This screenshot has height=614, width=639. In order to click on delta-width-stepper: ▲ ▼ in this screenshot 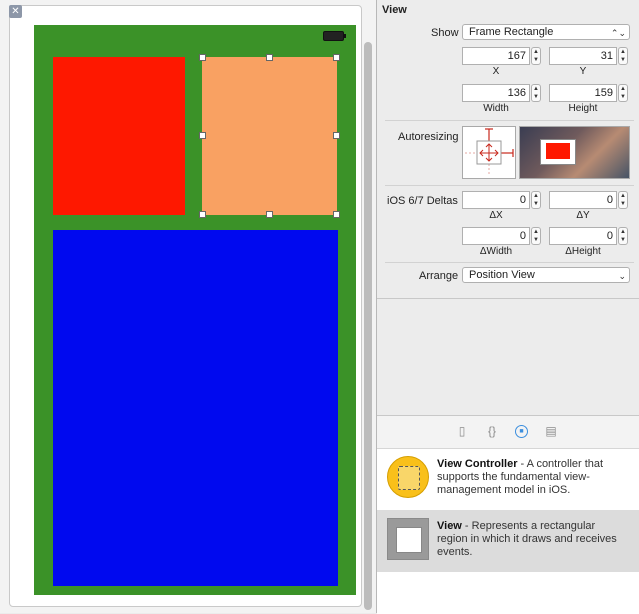, I will do `click(536, 236)`.